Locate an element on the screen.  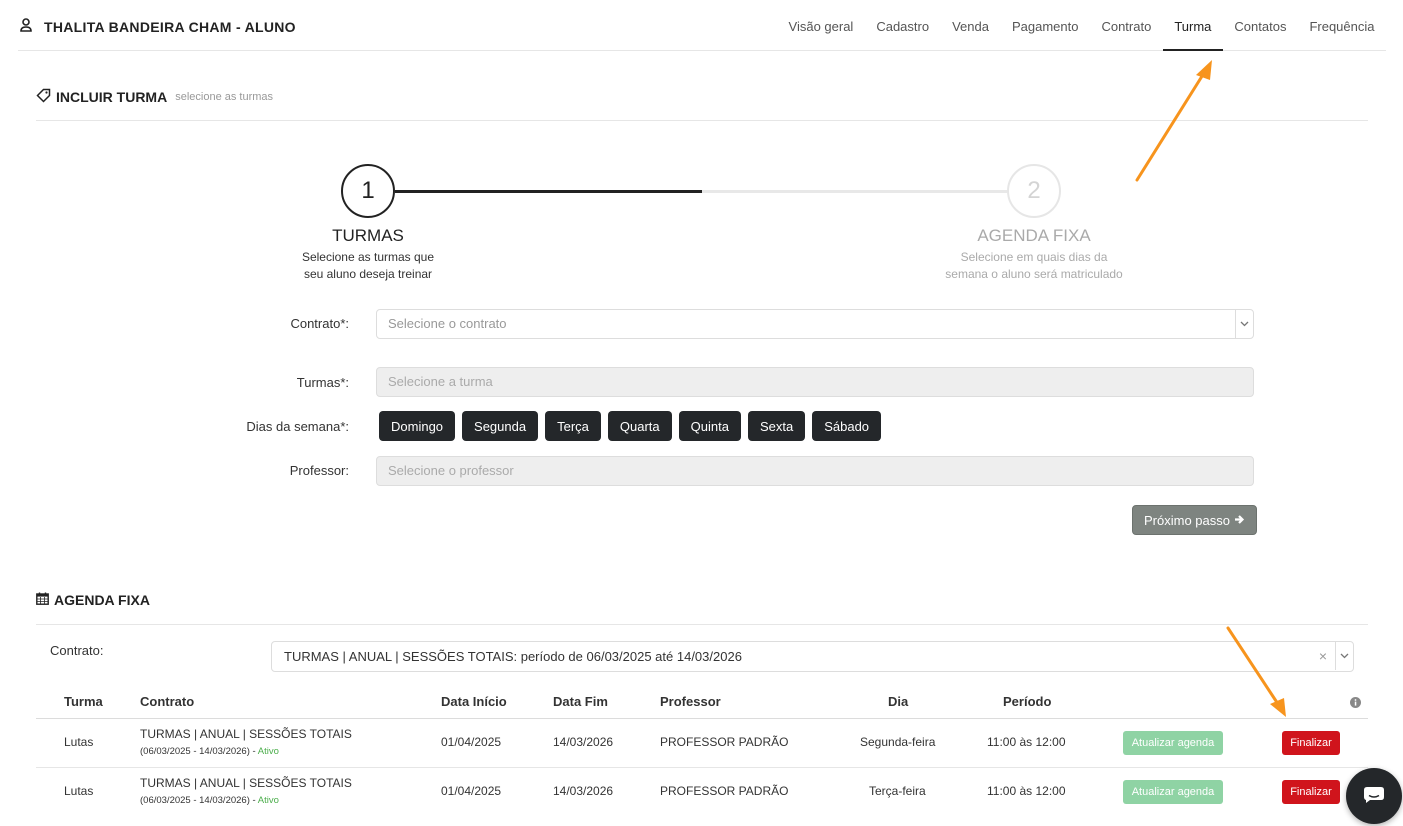
calendar-icon is located at coordinates (42, 600).